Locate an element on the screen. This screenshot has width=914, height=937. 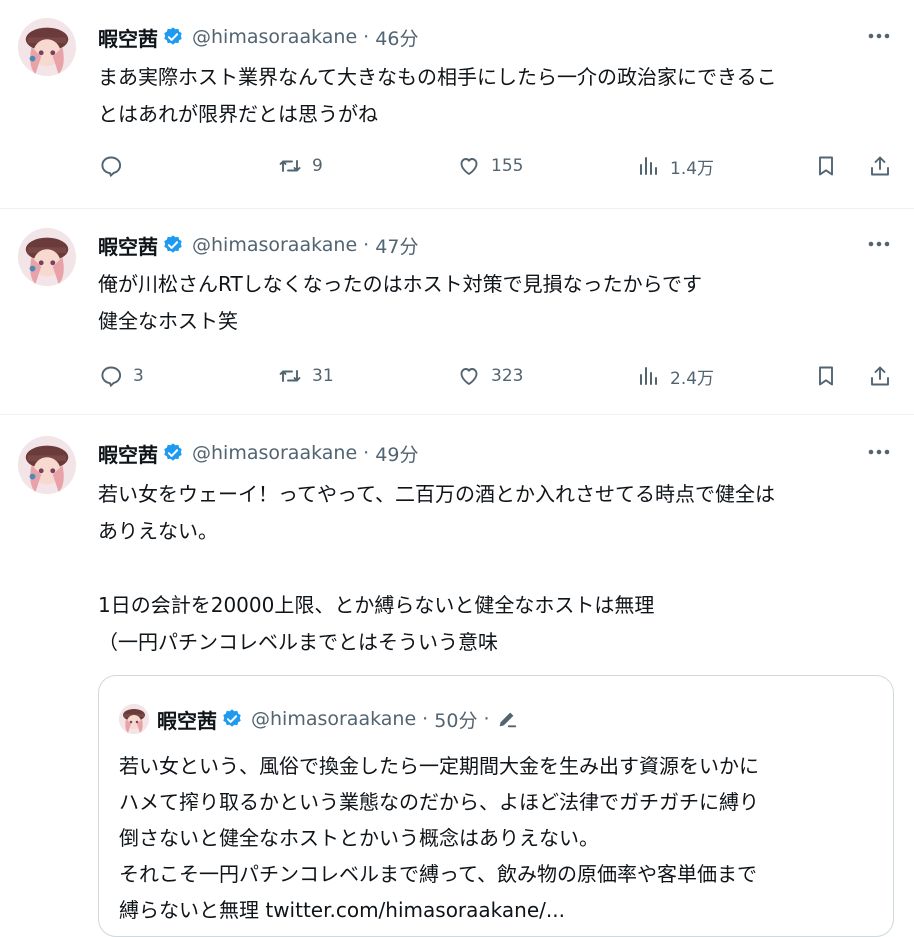
tweet-header: 暇空茜 @himasoraakane · 49分 is located at coordinates (258, 453).